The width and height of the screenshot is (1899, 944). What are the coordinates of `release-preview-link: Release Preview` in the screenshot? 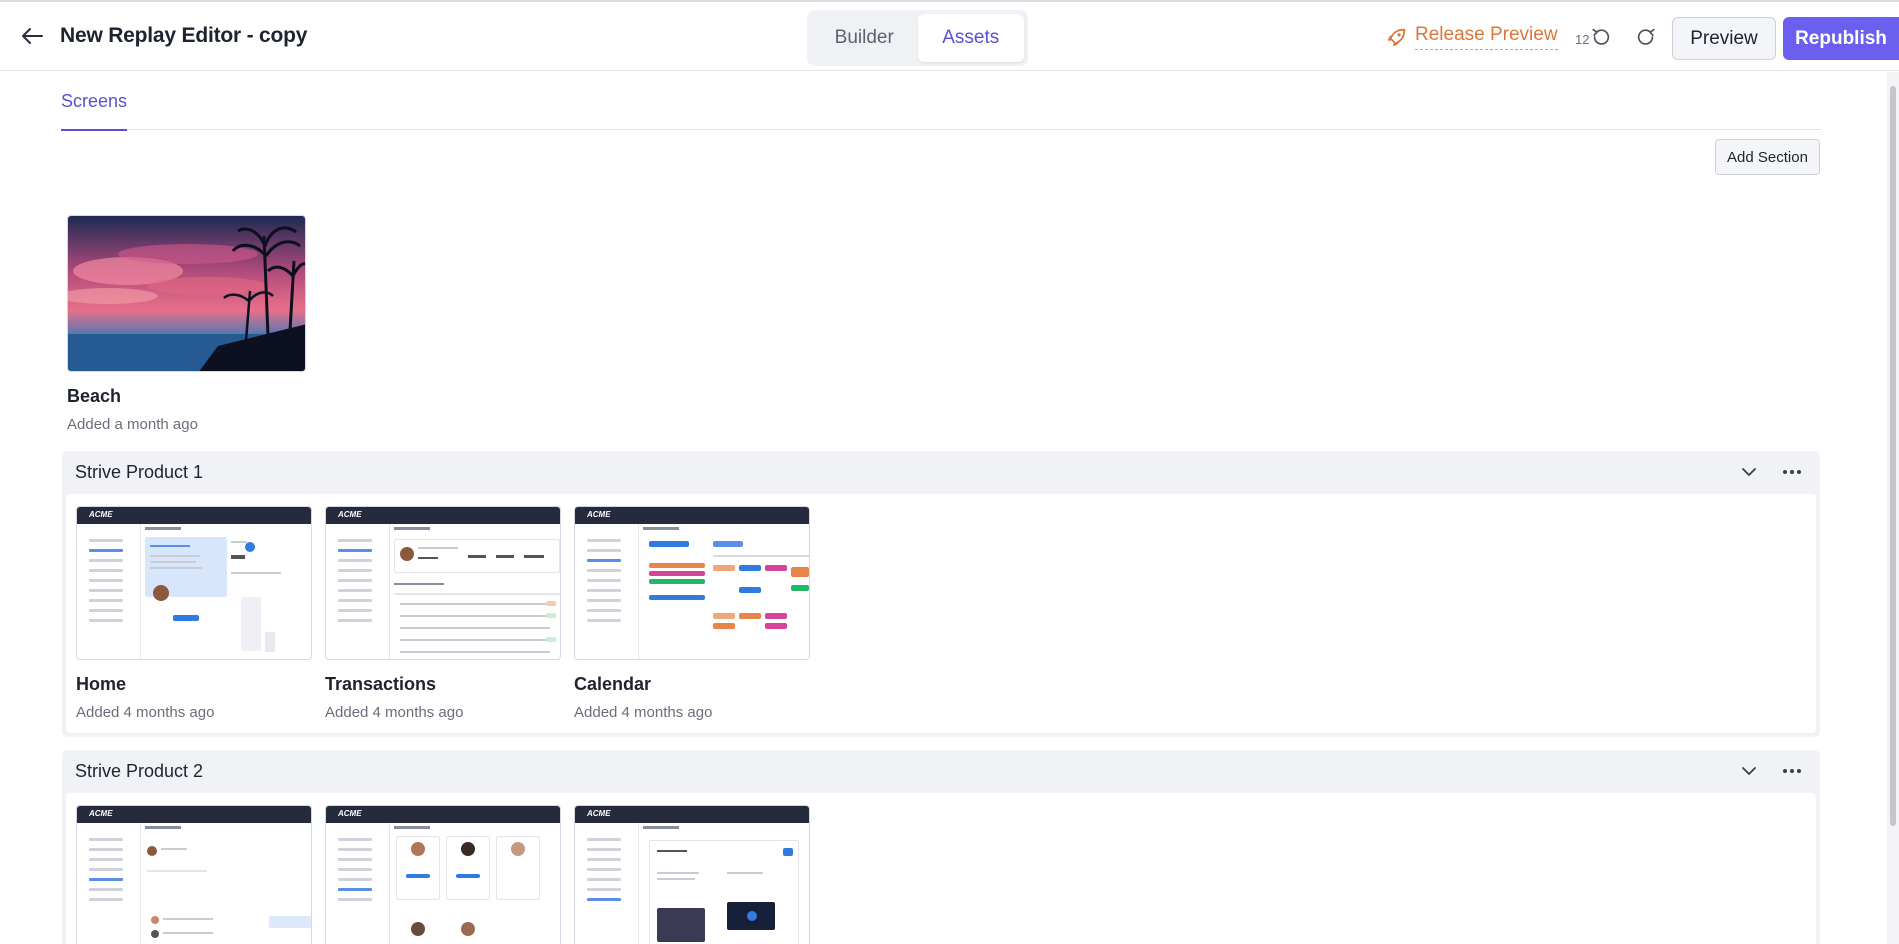 It's located at (1472, 37).